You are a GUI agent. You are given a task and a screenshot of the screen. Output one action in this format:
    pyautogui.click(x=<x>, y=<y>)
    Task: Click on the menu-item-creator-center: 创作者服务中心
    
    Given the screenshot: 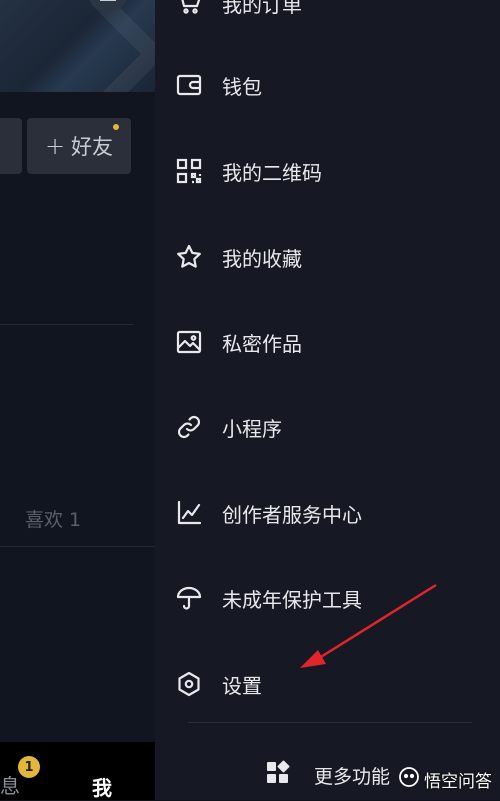 What is the action you would take?
    pyautogui.click(x=268, y=513)
    